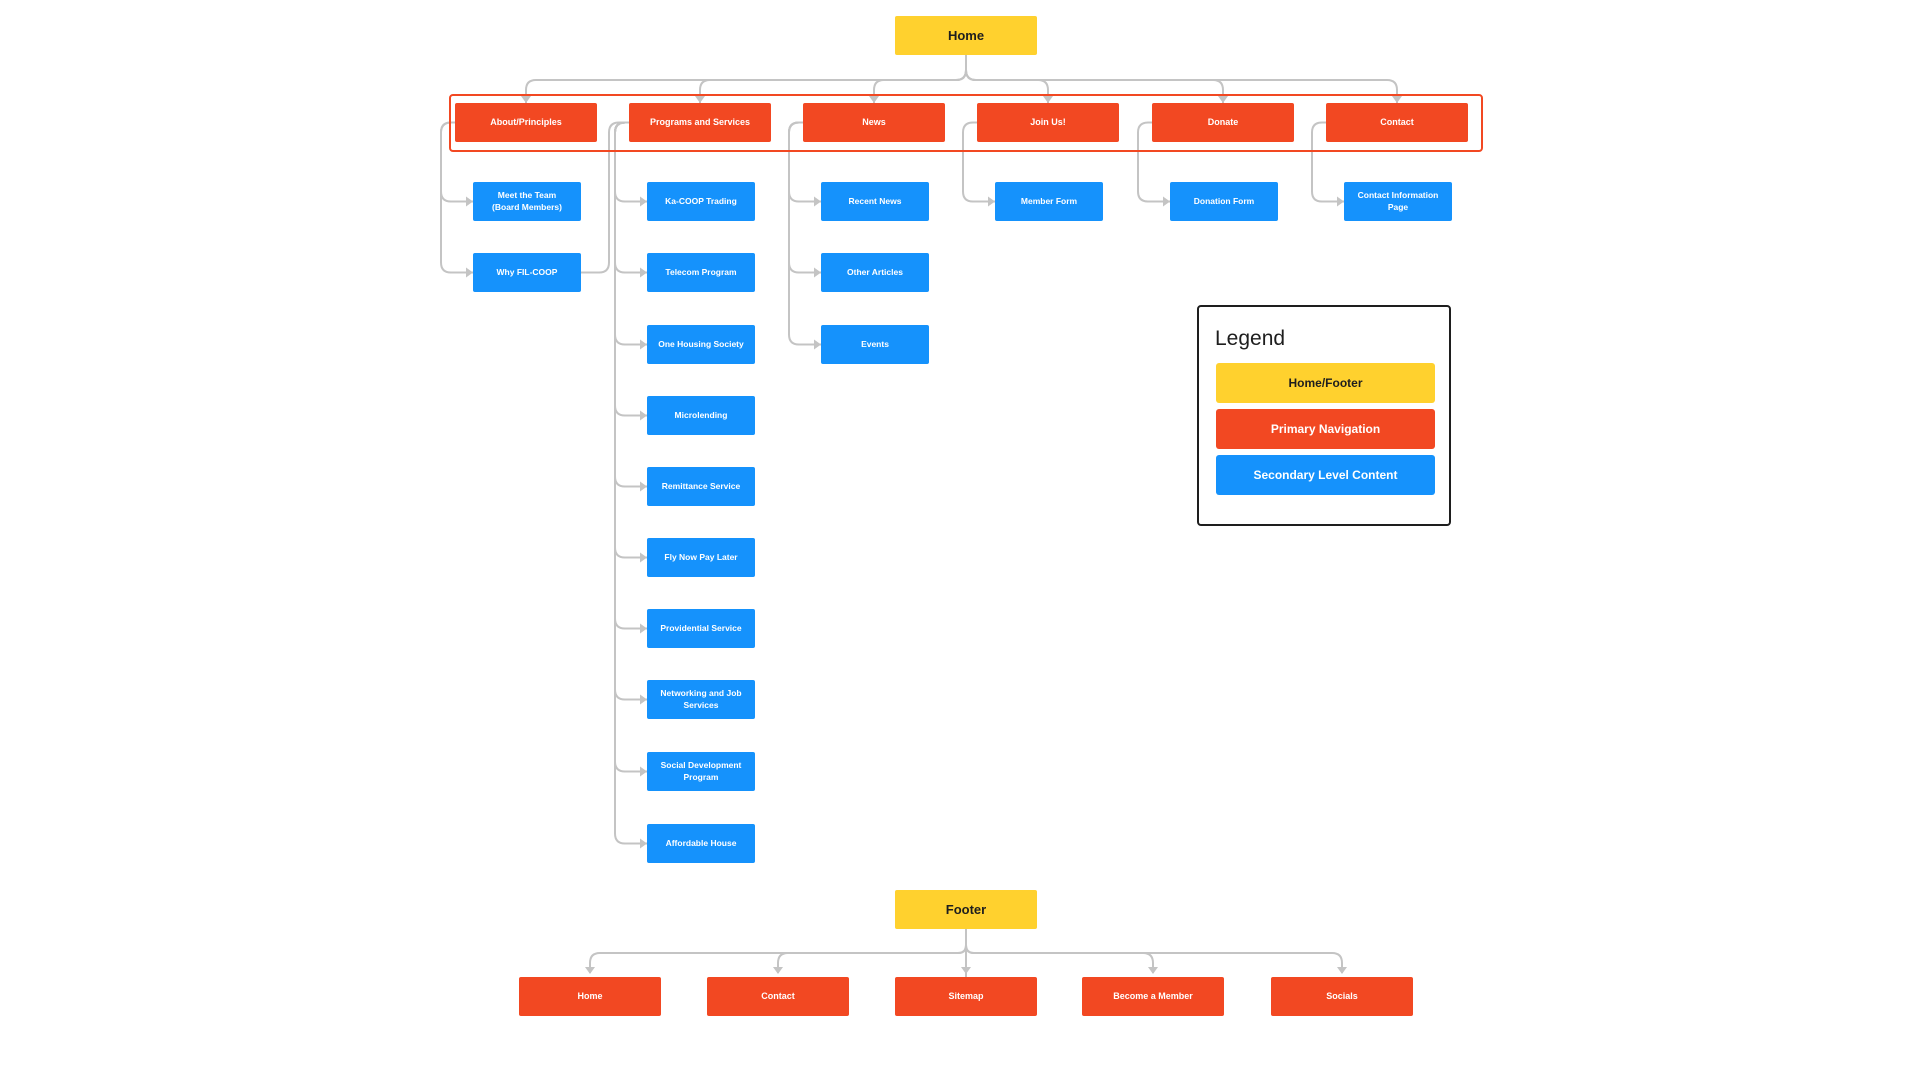 The height and width of the screenshot is (1080, 1920). I want to click on connector-social-development-program, so click(630, 447).